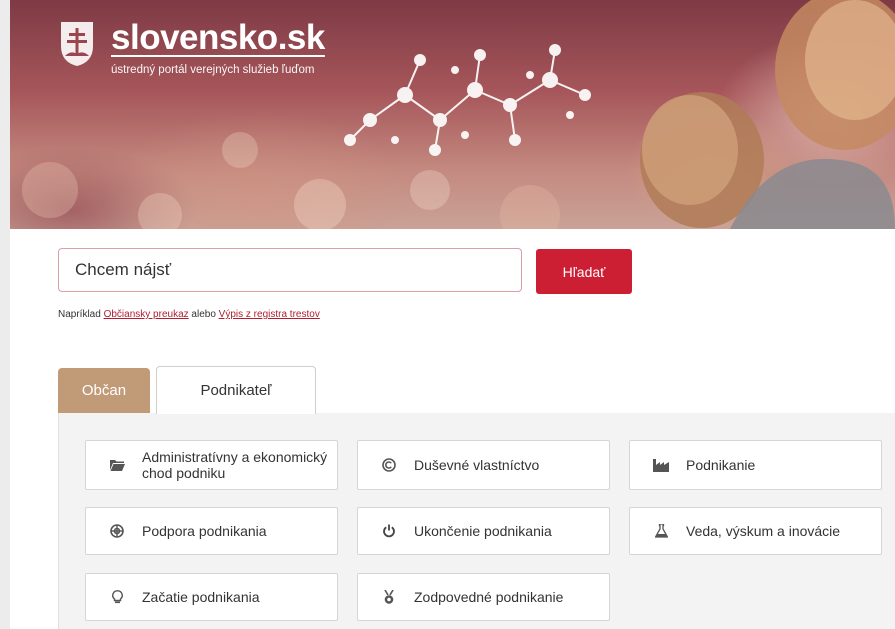  I want to click on hint-link-obciansky-preukaz: Občiansky preukaz, so click(146, 314).